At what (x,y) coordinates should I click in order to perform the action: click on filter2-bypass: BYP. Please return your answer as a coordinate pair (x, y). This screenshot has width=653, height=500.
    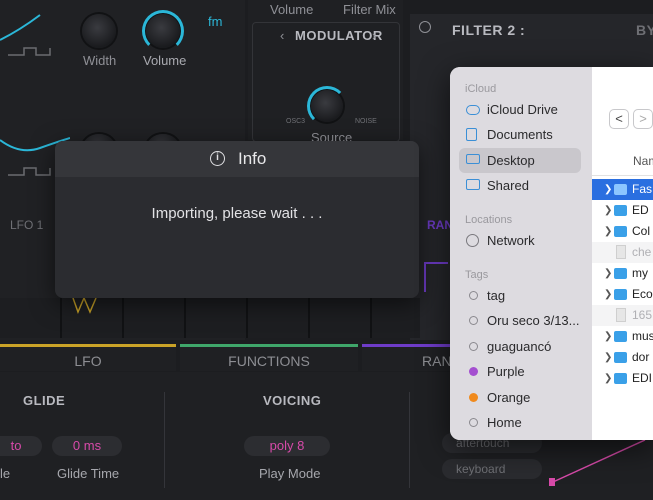
    Looking at the image, I should click on (644, 30).